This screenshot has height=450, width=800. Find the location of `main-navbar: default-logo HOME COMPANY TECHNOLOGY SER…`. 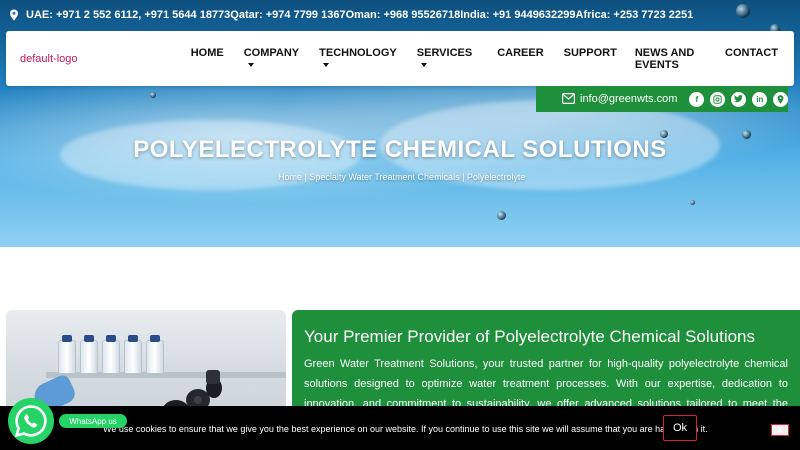

main-navbar: default-logo HOME COMPANY TECHNOLOGY SER… is located at coordinates (400, 58).